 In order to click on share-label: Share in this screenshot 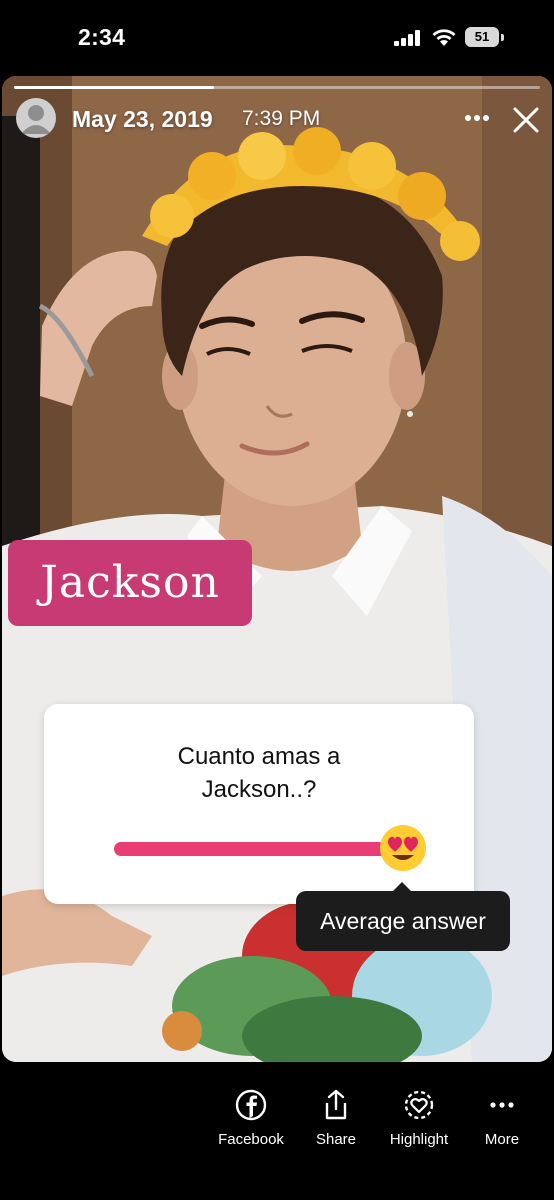, I will do `click(336, 1139)`.